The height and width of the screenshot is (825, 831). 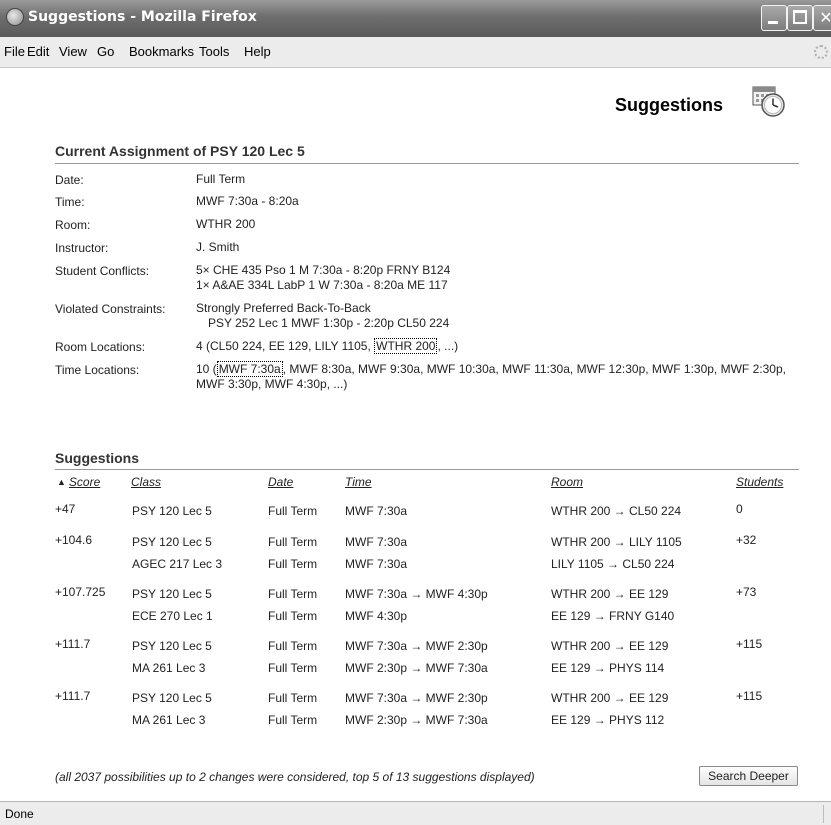 I want to click on cell-room: WTHR 200 → LILY 1105, so click(x=616, y=542).